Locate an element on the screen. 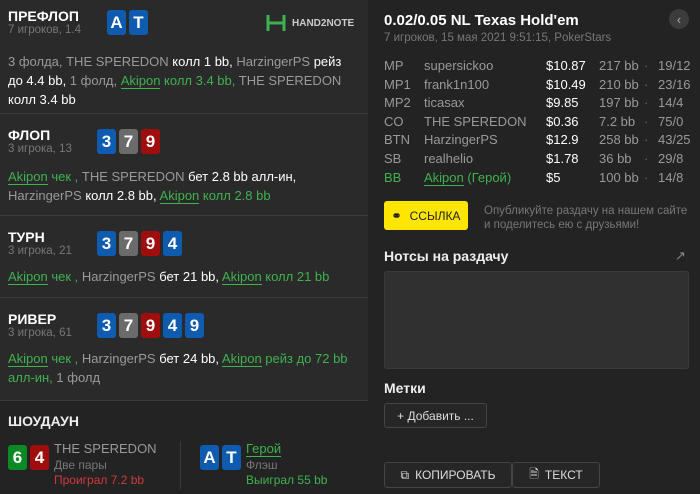 This screenshot has width=700, height=494. player-stack-bb: 7.2 bb is located at coordinates (617, 121).